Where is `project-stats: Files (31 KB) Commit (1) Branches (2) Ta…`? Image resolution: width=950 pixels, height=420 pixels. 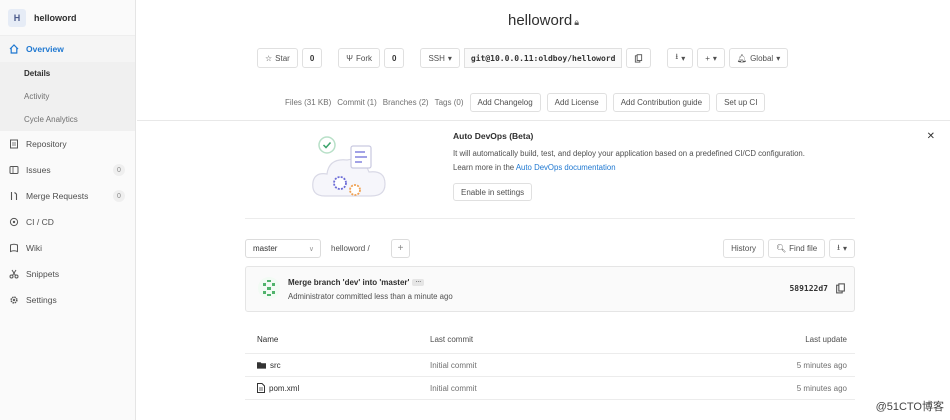 project-stats: Files (31 KB) Commit (1) Branches (2) Ta… is located at coordinates (525, 102).